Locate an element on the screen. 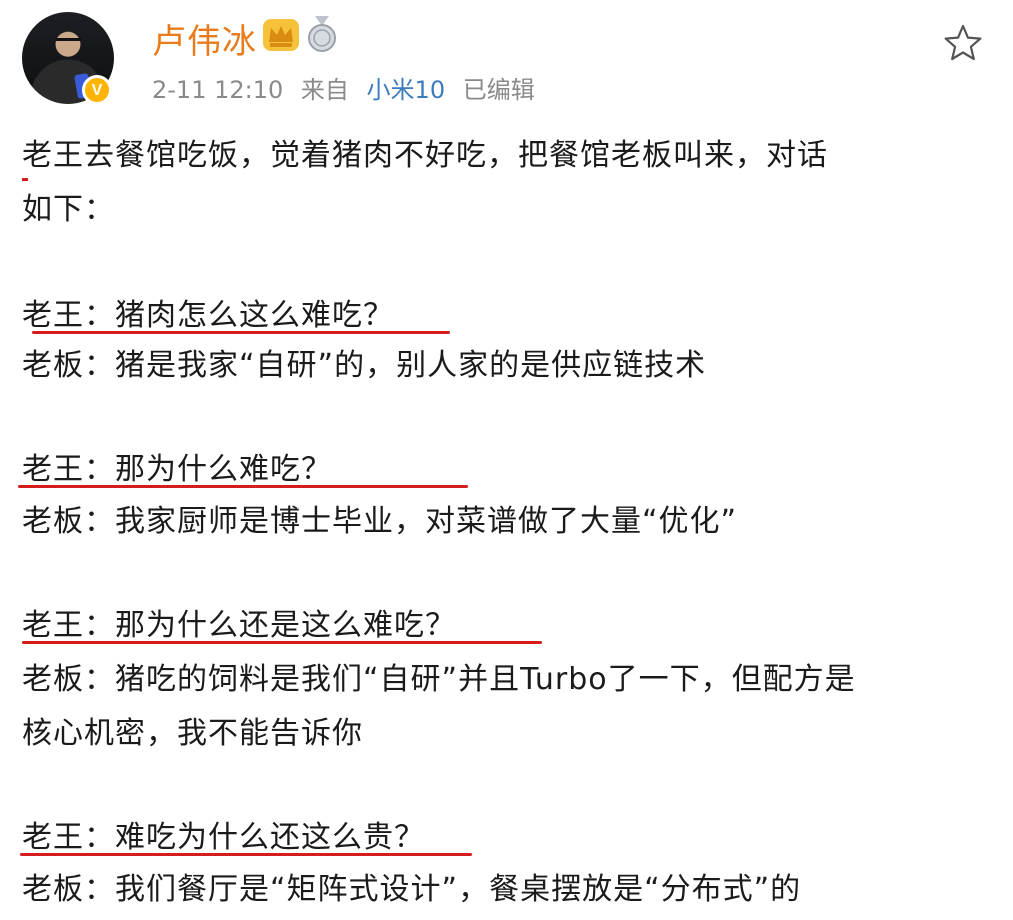 This screenshot has width=1013, height=920. source-label: 来自 is located at coordinates (324, 90).